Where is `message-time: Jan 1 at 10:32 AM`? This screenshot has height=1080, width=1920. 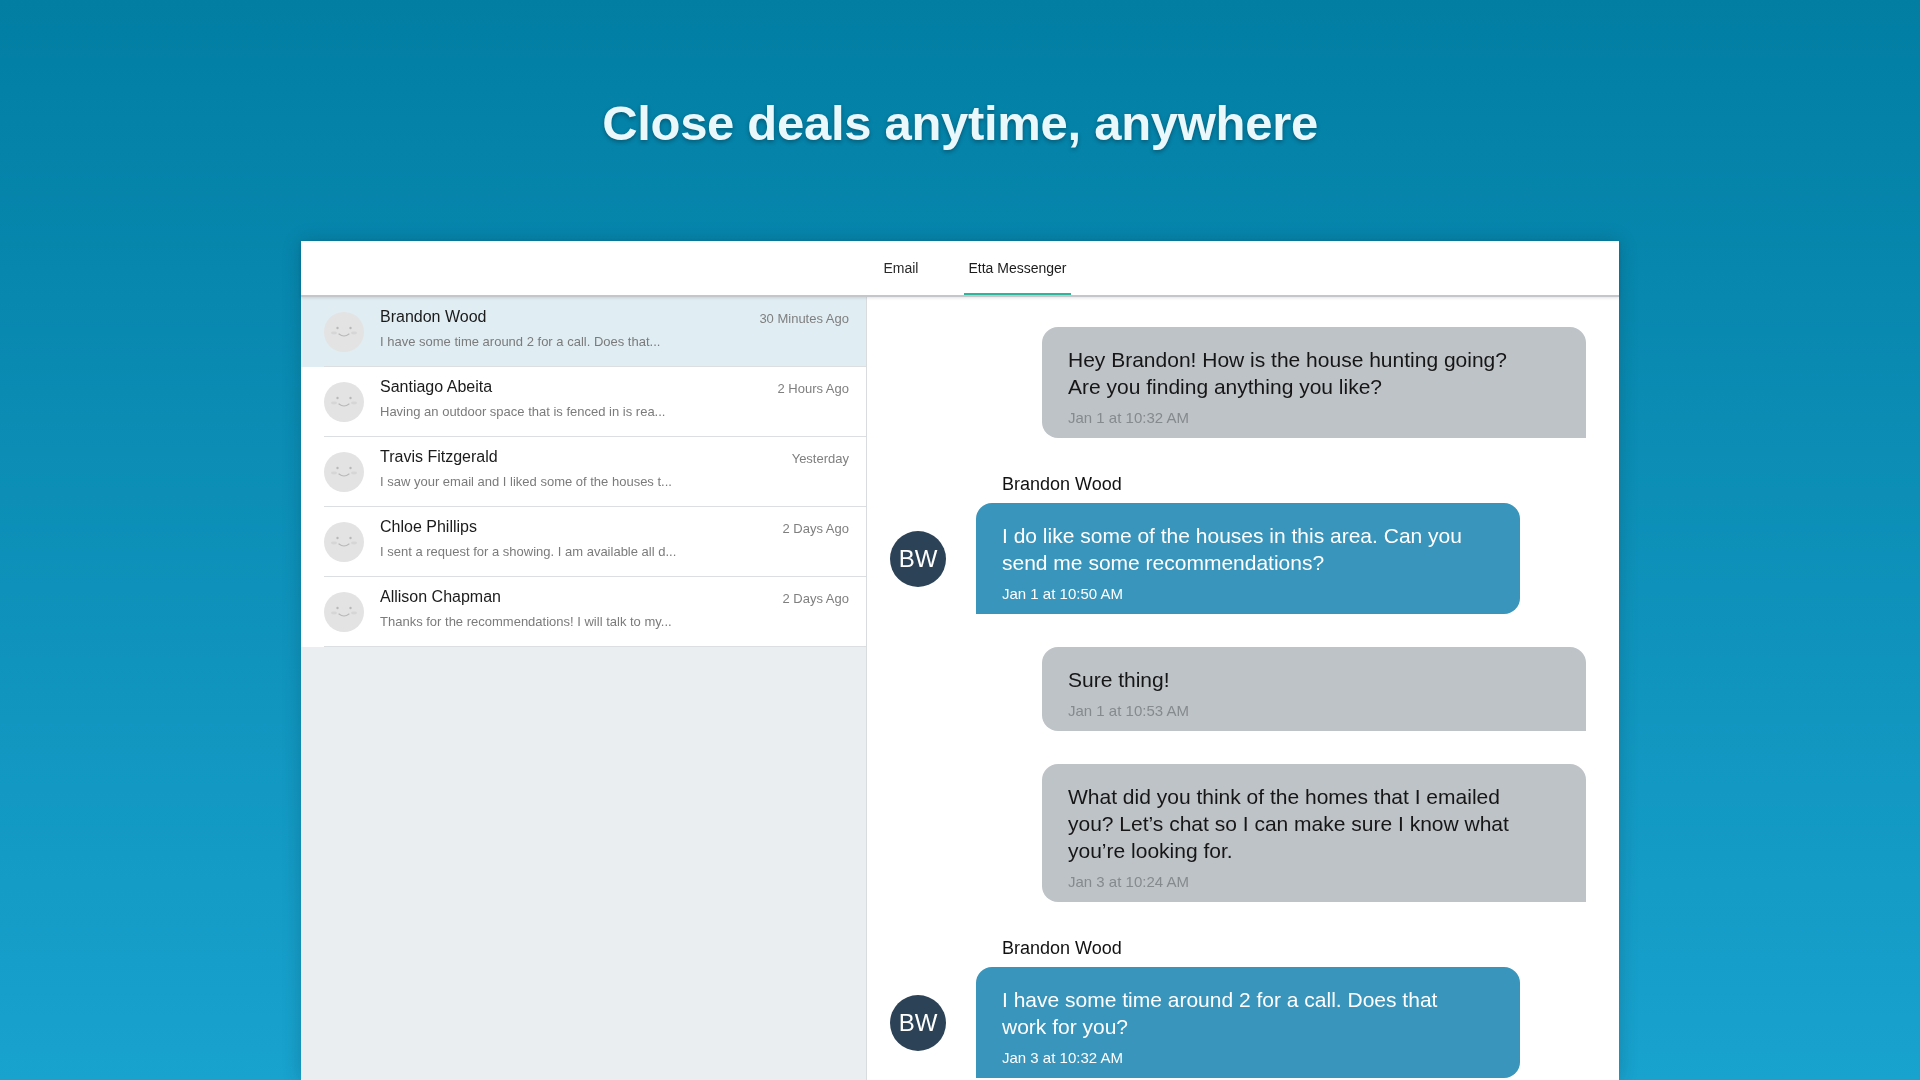
message-time: Jan 1 at 10:32 AM is located at coordinates (1128, 418).